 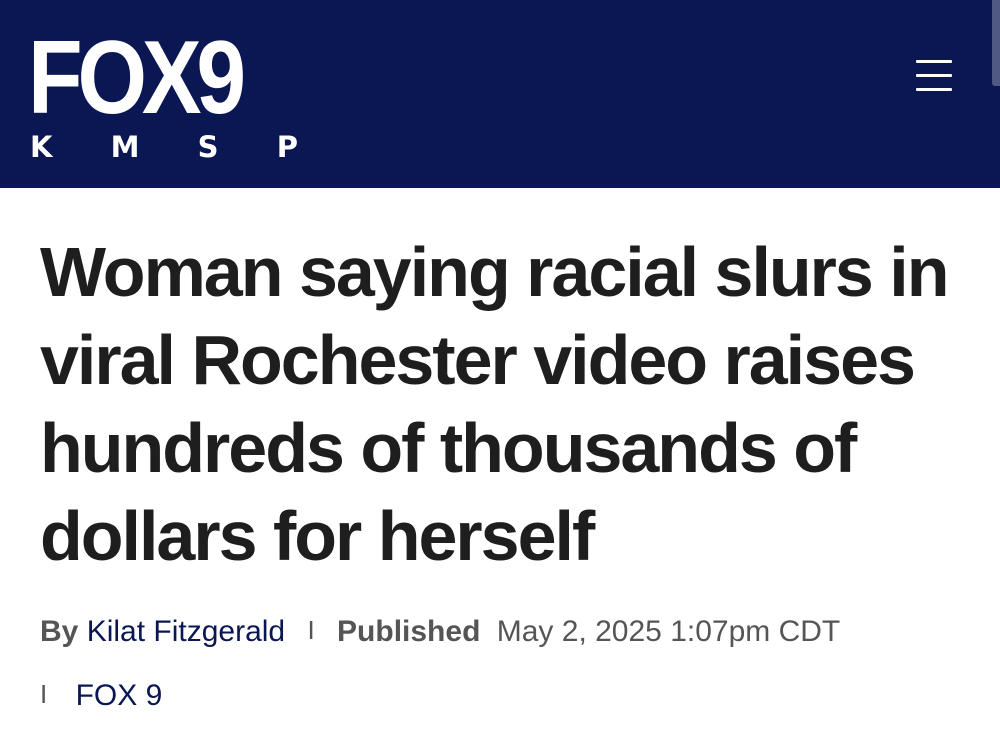 What do you see at coordinates (59, 631) in the screenshot?
I see `by-label: By` at bounding box center [59, 631].